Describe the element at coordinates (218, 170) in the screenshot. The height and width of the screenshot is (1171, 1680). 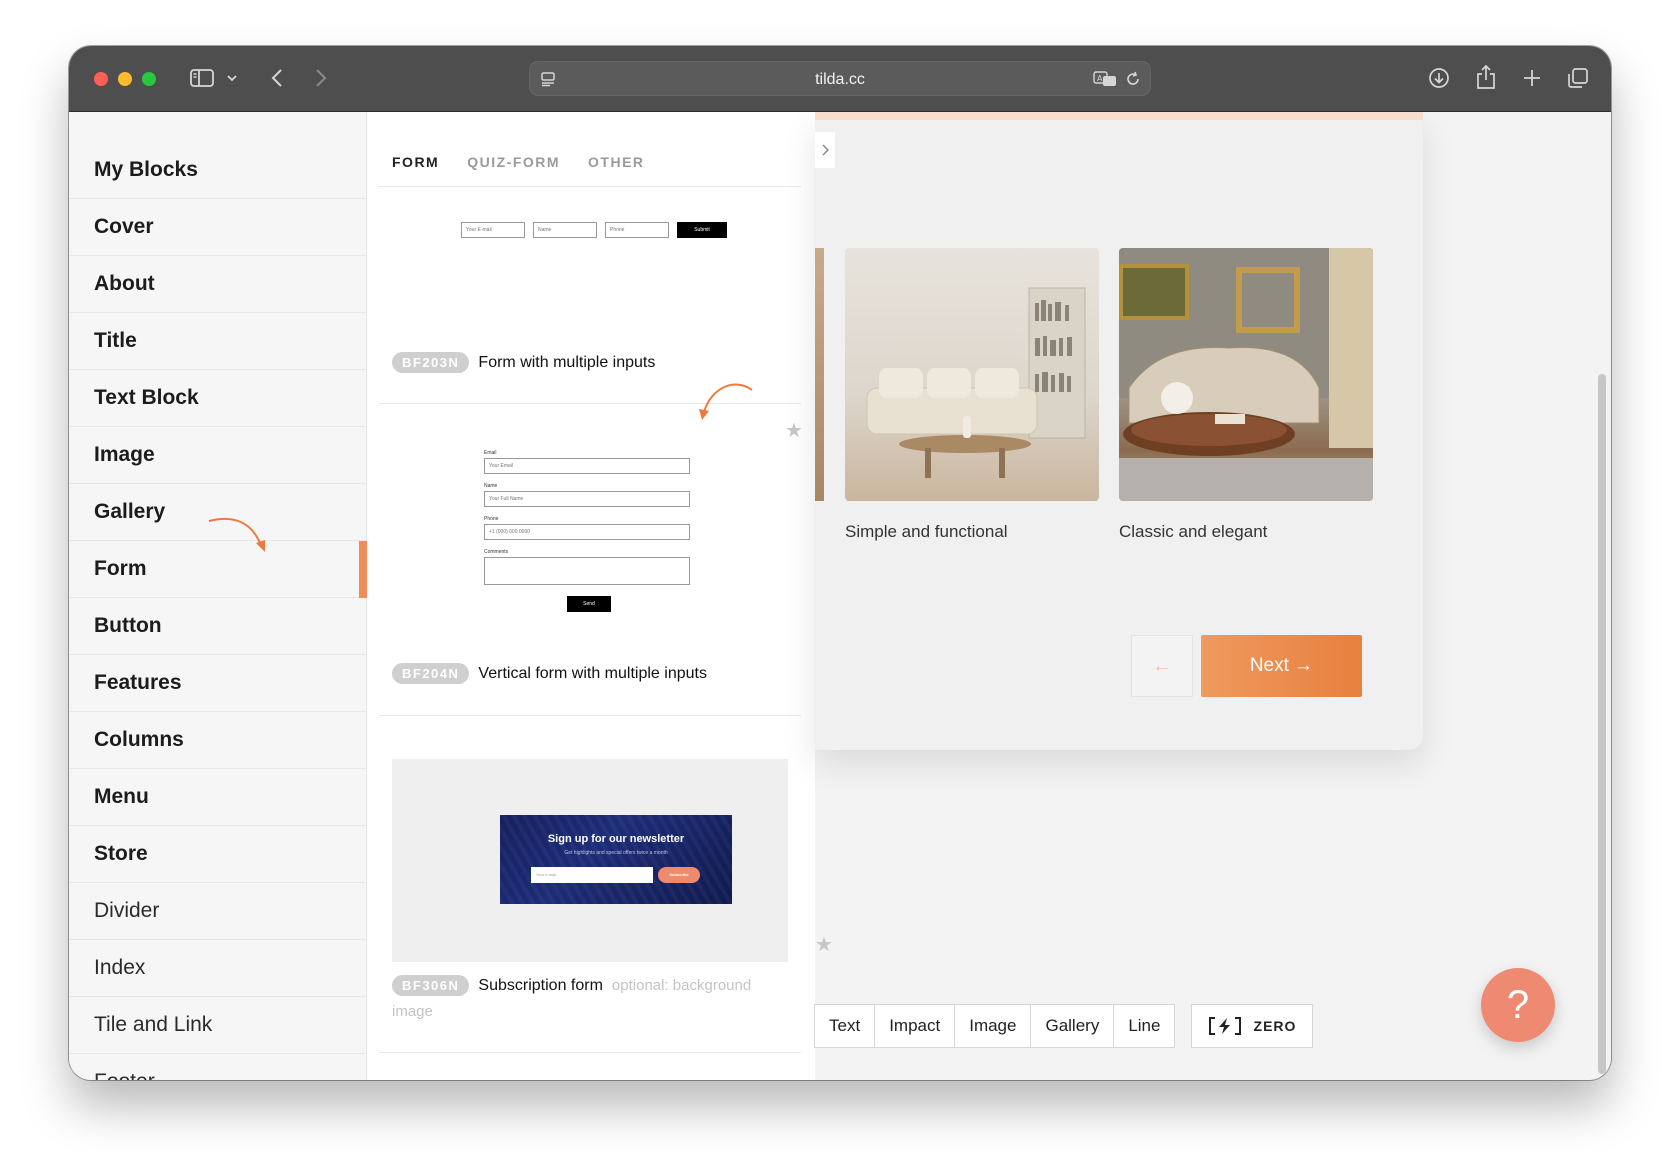
I see `sidebar-item-my-blocks: My Blocks` at that location.